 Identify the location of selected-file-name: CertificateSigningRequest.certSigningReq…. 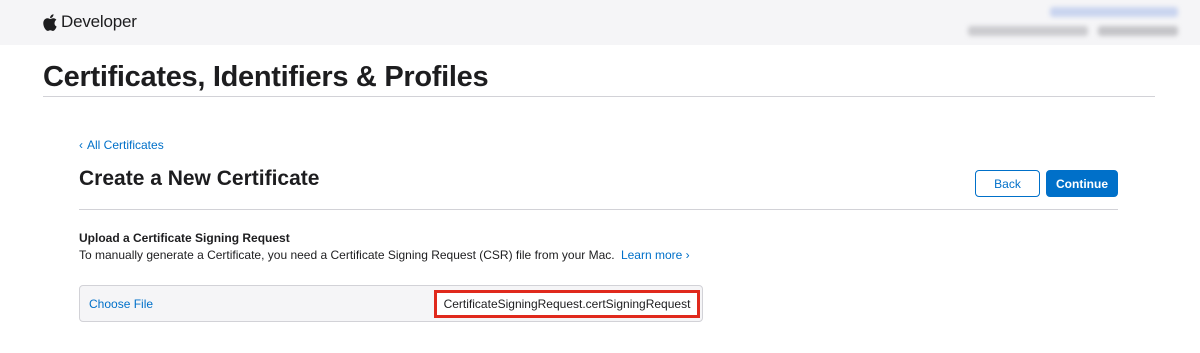
(567, 304).